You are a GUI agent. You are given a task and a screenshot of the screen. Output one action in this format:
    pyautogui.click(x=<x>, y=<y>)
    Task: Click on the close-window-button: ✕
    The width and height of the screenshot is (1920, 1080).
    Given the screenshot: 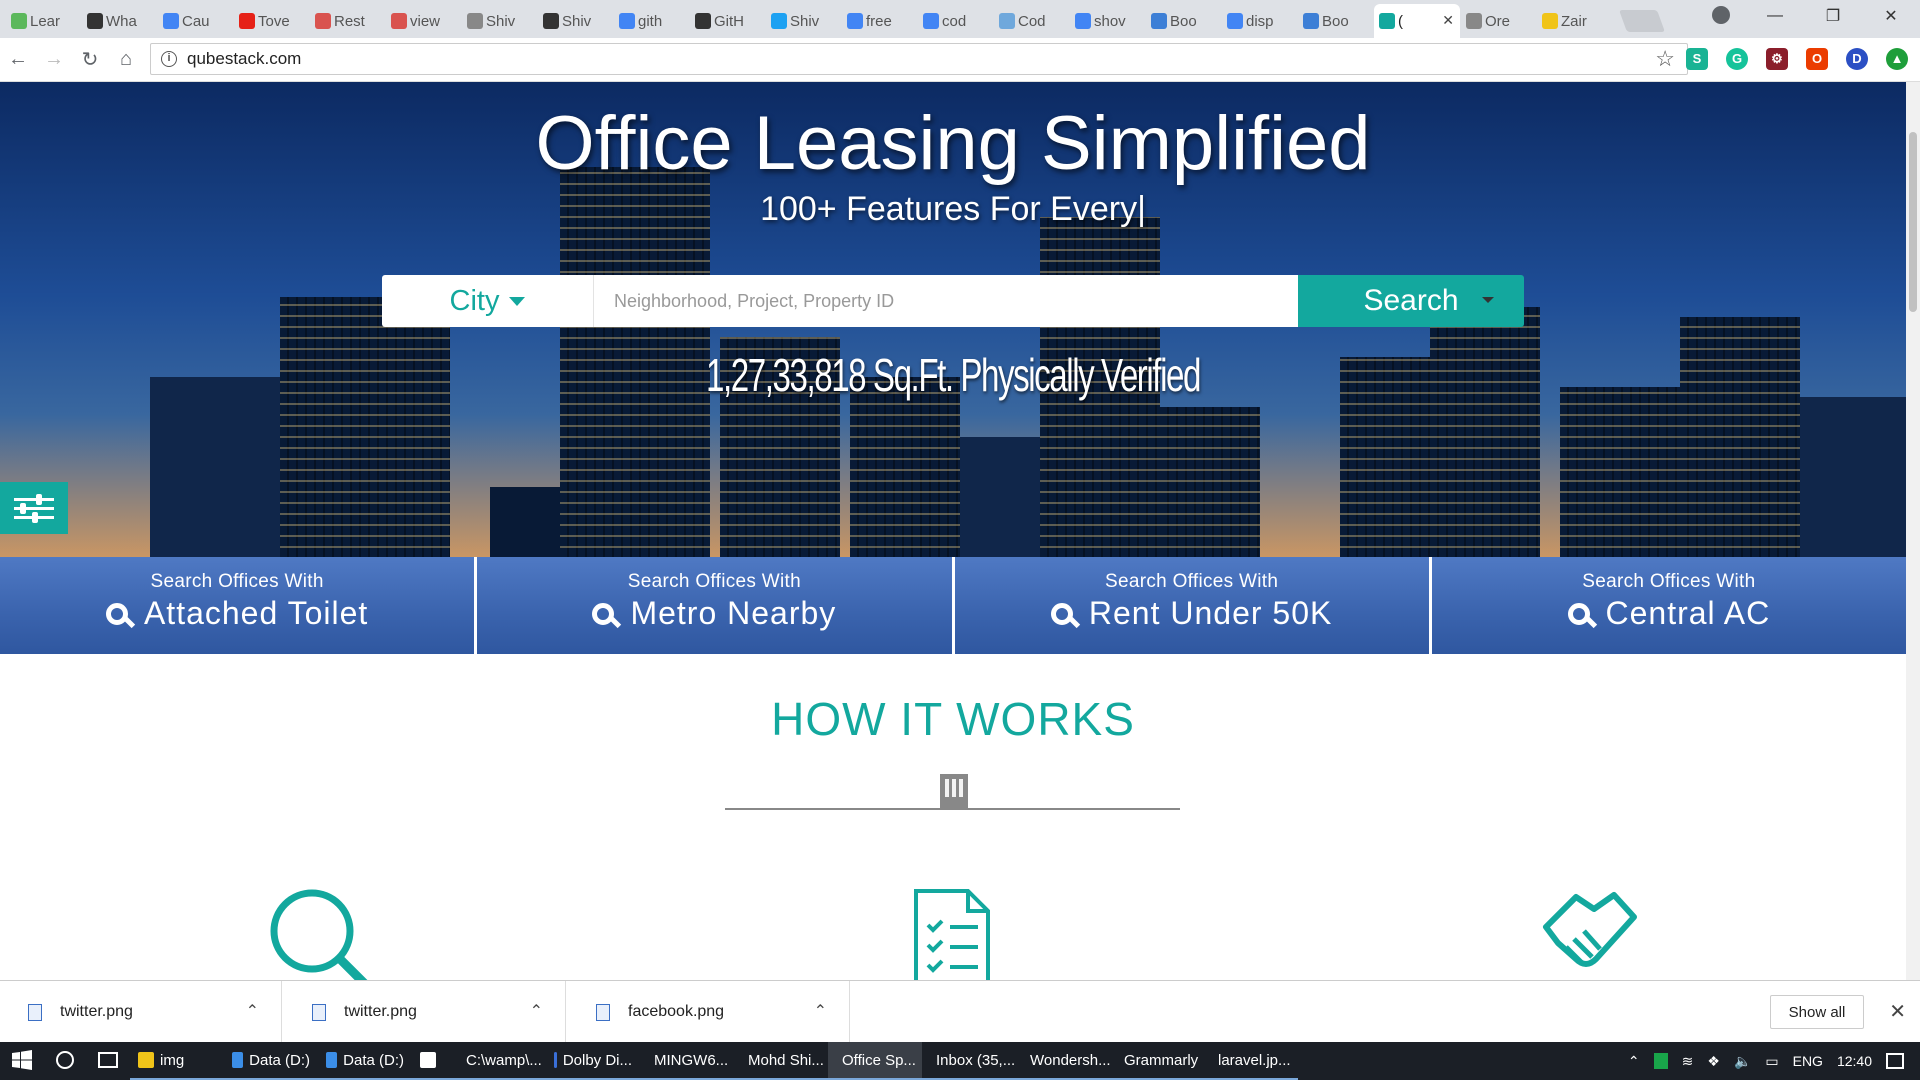 What is the action you would take?
    pyautogui.click(x=1891, y=16)
    